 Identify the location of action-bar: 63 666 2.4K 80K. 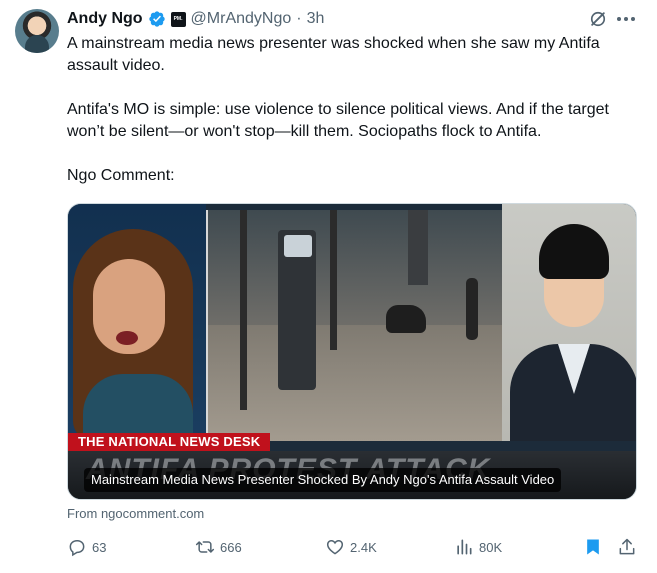
(352, 547).